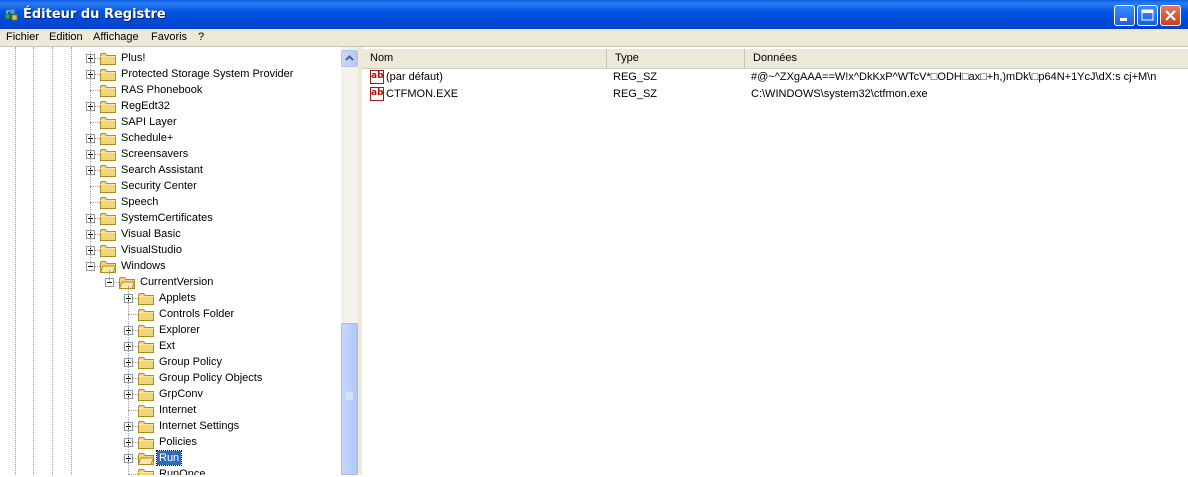 This screenshot has width=1188, height=477. I want to click on minimize-button, so click(1124, 15).